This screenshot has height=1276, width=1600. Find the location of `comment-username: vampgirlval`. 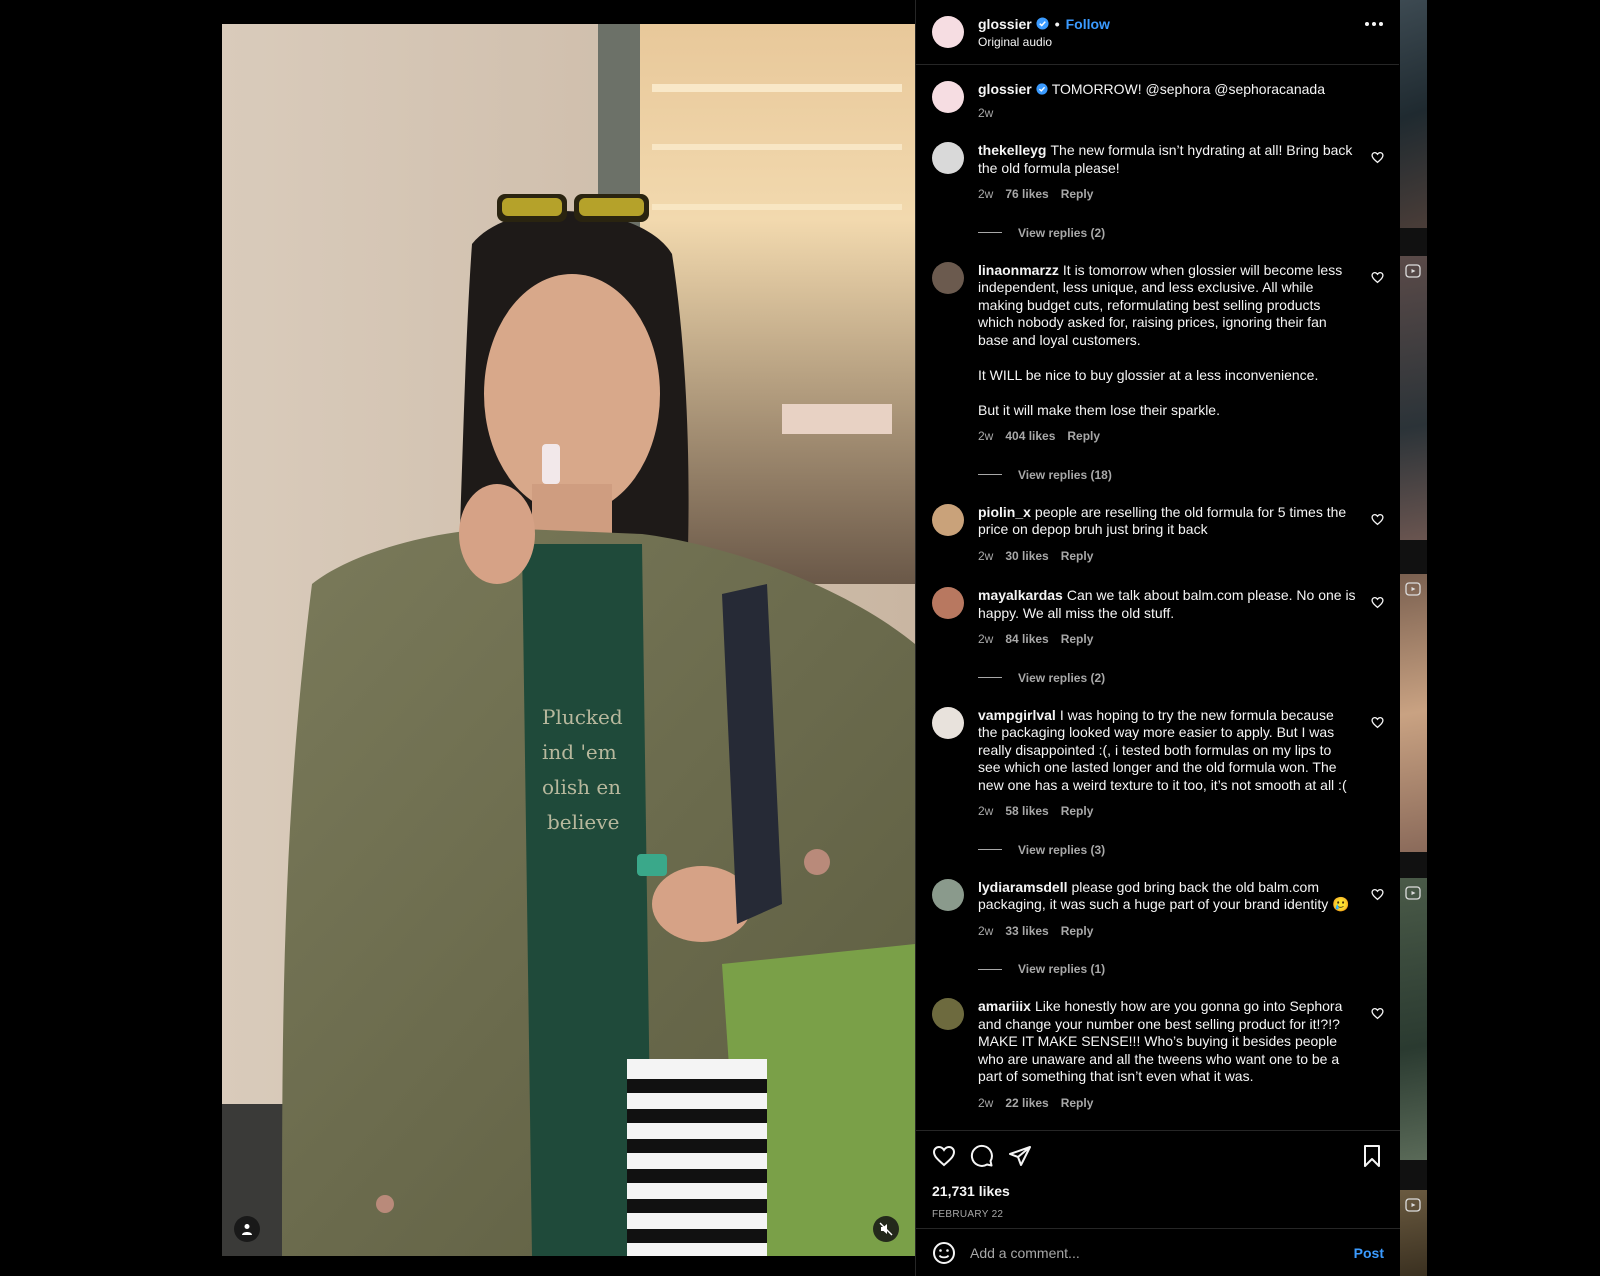

comment-username: vampgirlval is located at coordinates (1017, 715).